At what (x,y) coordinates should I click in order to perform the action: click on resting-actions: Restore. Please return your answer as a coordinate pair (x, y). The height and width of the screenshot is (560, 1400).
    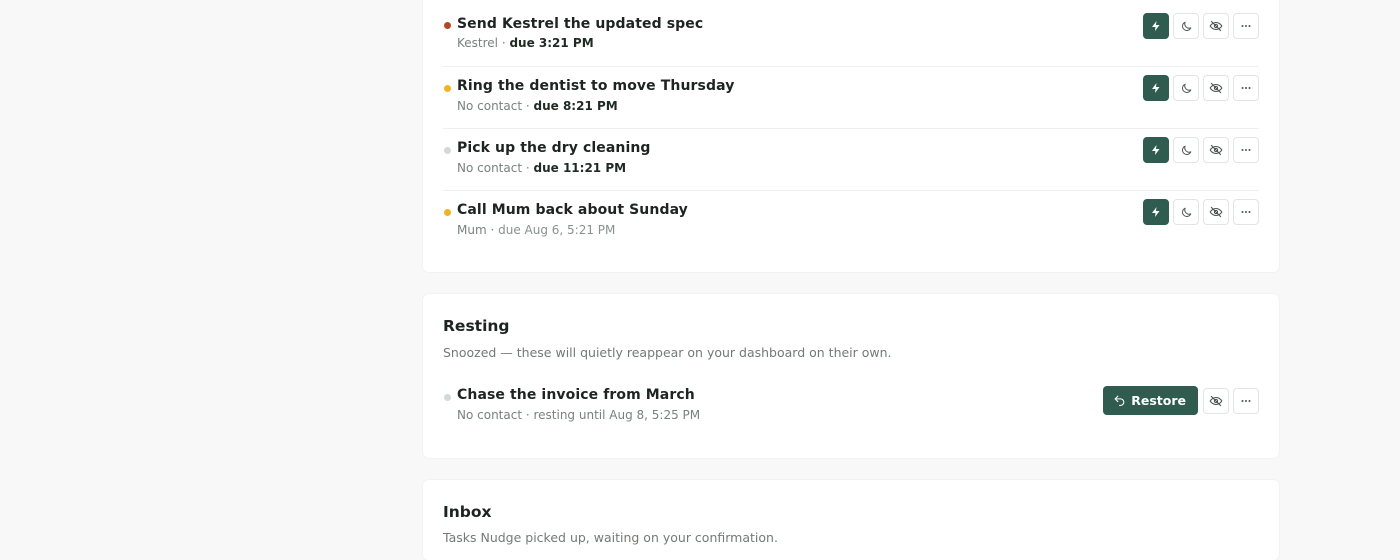
    Looking at the image, I should click on (1181, 400).